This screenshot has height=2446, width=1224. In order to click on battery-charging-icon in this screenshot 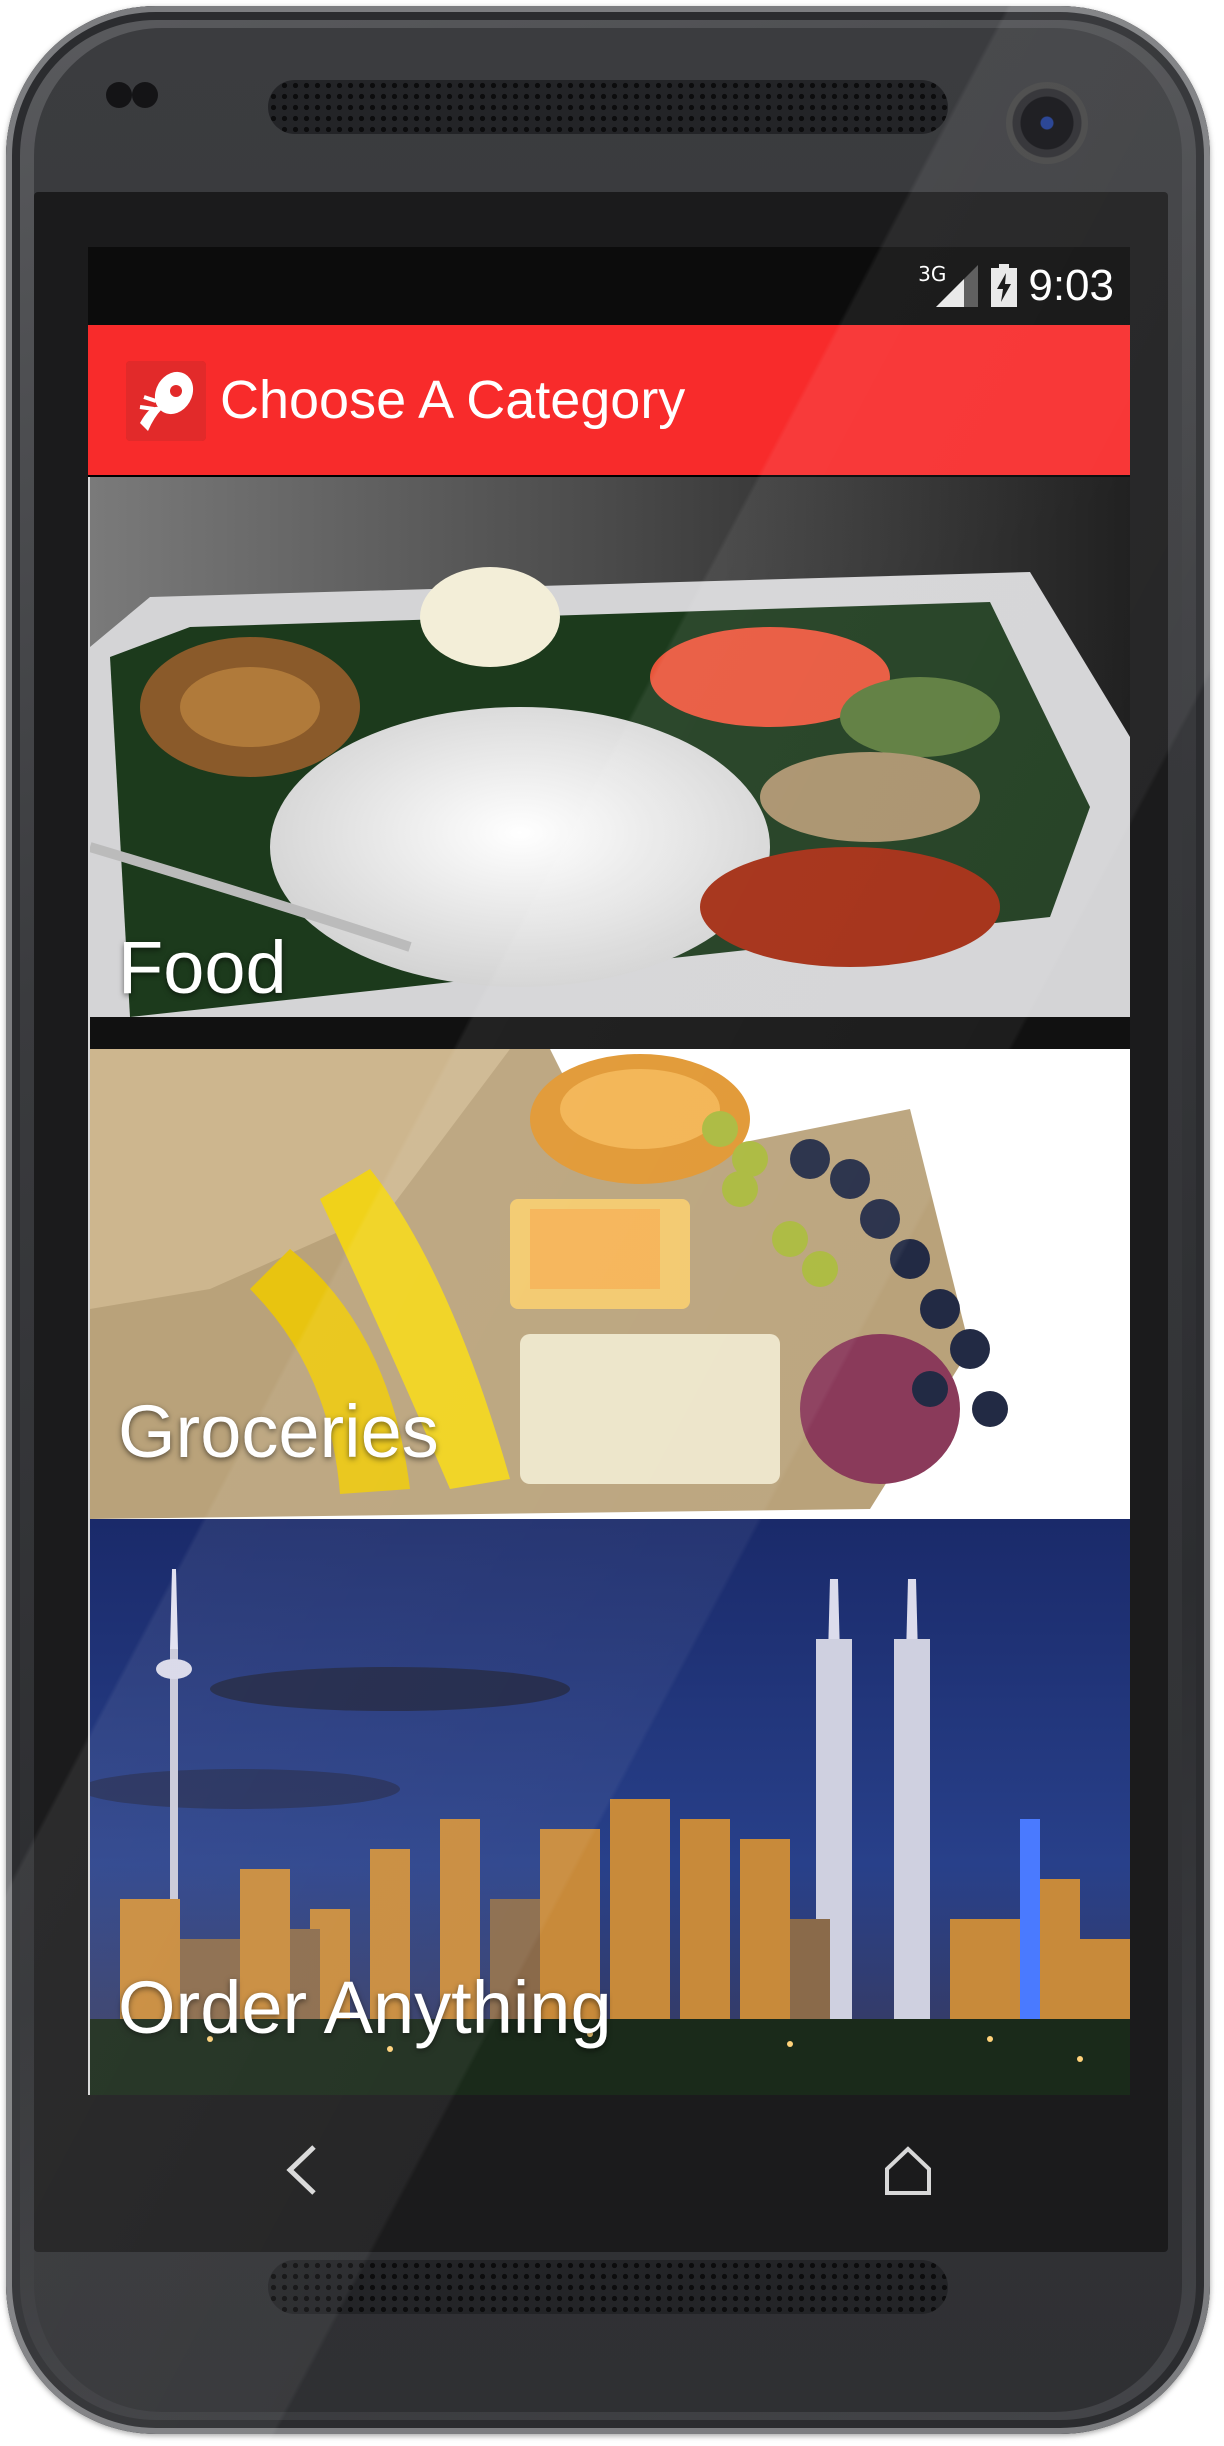, I will do `click(1004, 285)`.